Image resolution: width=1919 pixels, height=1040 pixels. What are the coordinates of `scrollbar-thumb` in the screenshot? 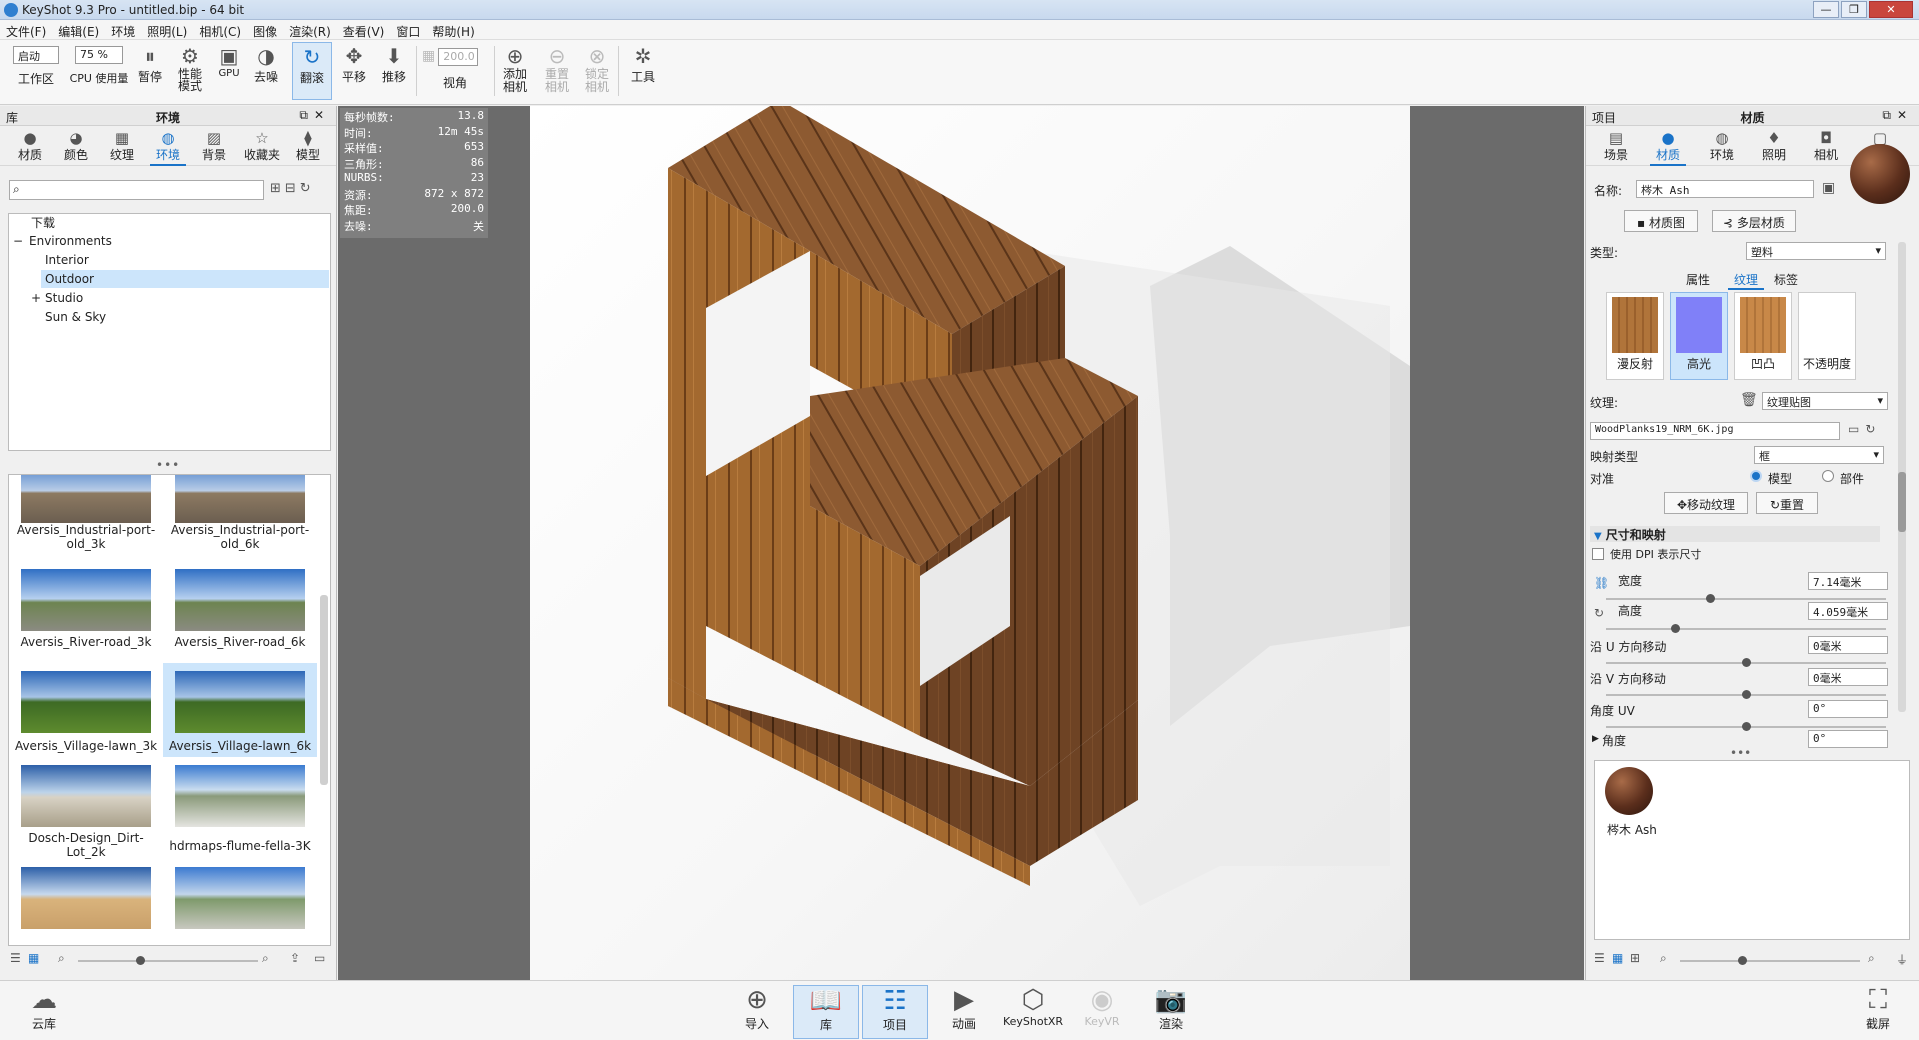 It's located at (1902, 502).